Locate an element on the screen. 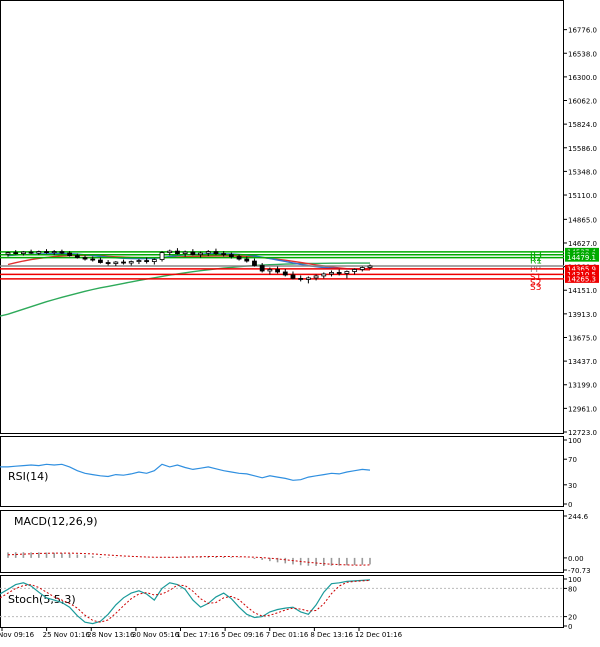 This screenshot has height=647, width=600. price-tick-label: 14627.0 is located at coordinates (582, 244).